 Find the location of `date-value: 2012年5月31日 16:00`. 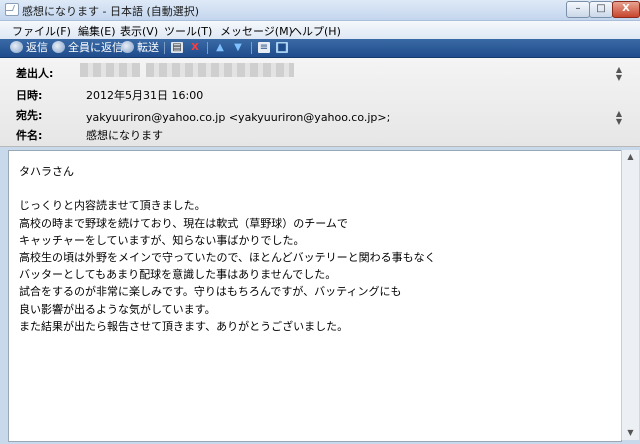

date-value: 2012年5月31日 16:00 is located at coordinates (145, 95).